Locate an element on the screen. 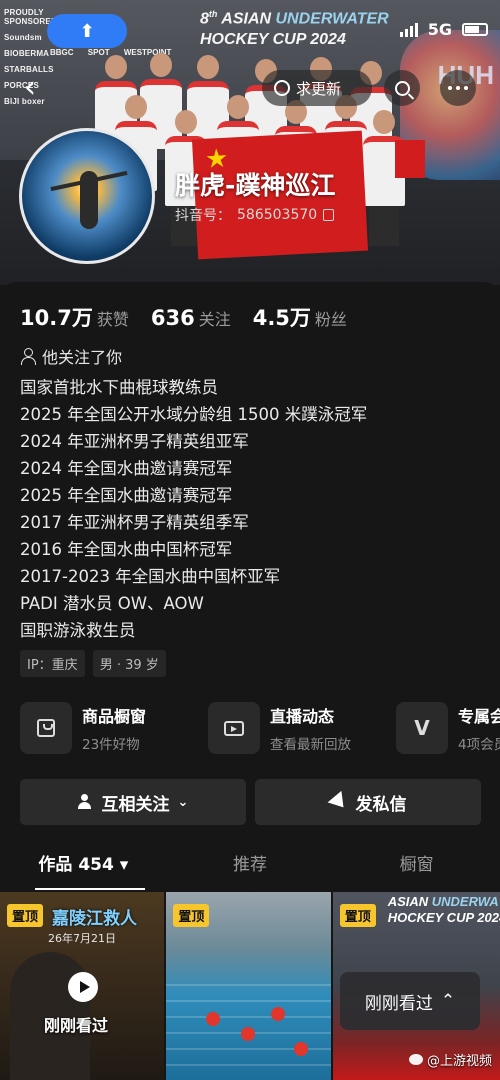 The image size is (500, 1080). event-title: 8th ASIAN UNDERWATER HOCKEY CUP 2024 is located at coordinates (310, 27).